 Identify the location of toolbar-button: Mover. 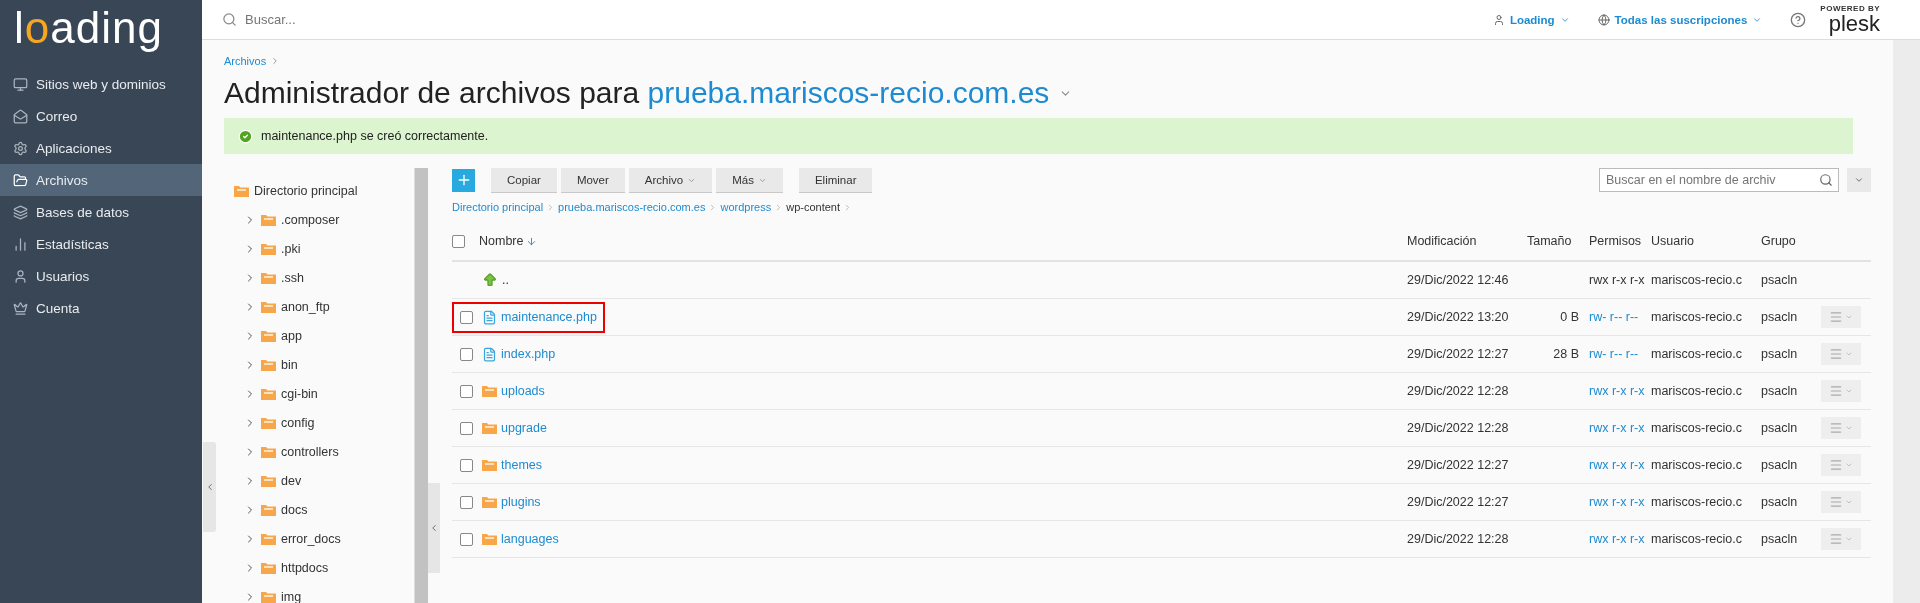
(592, 180).